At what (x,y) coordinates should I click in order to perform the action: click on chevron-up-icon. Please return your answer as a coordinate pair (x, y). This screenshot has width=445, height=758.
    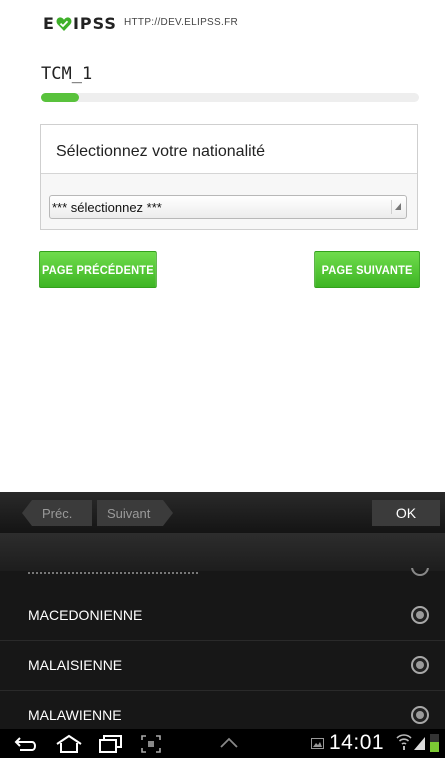
    Looking at the image, I should click on (229, 743).